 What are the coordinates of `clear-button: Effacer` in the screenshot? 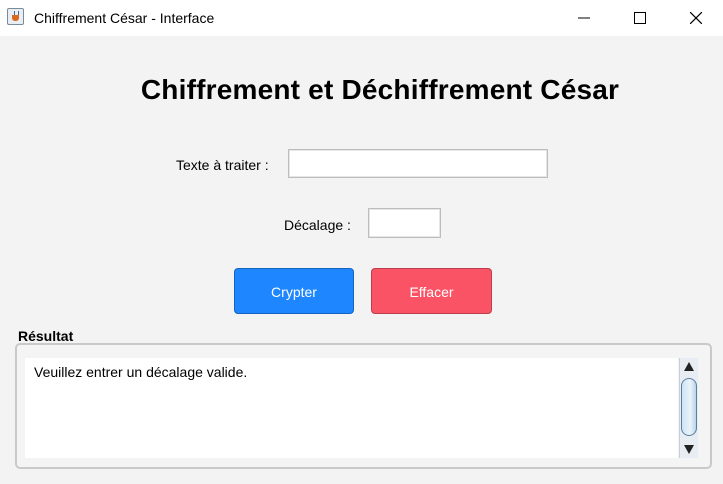 It's located at (431, 291).